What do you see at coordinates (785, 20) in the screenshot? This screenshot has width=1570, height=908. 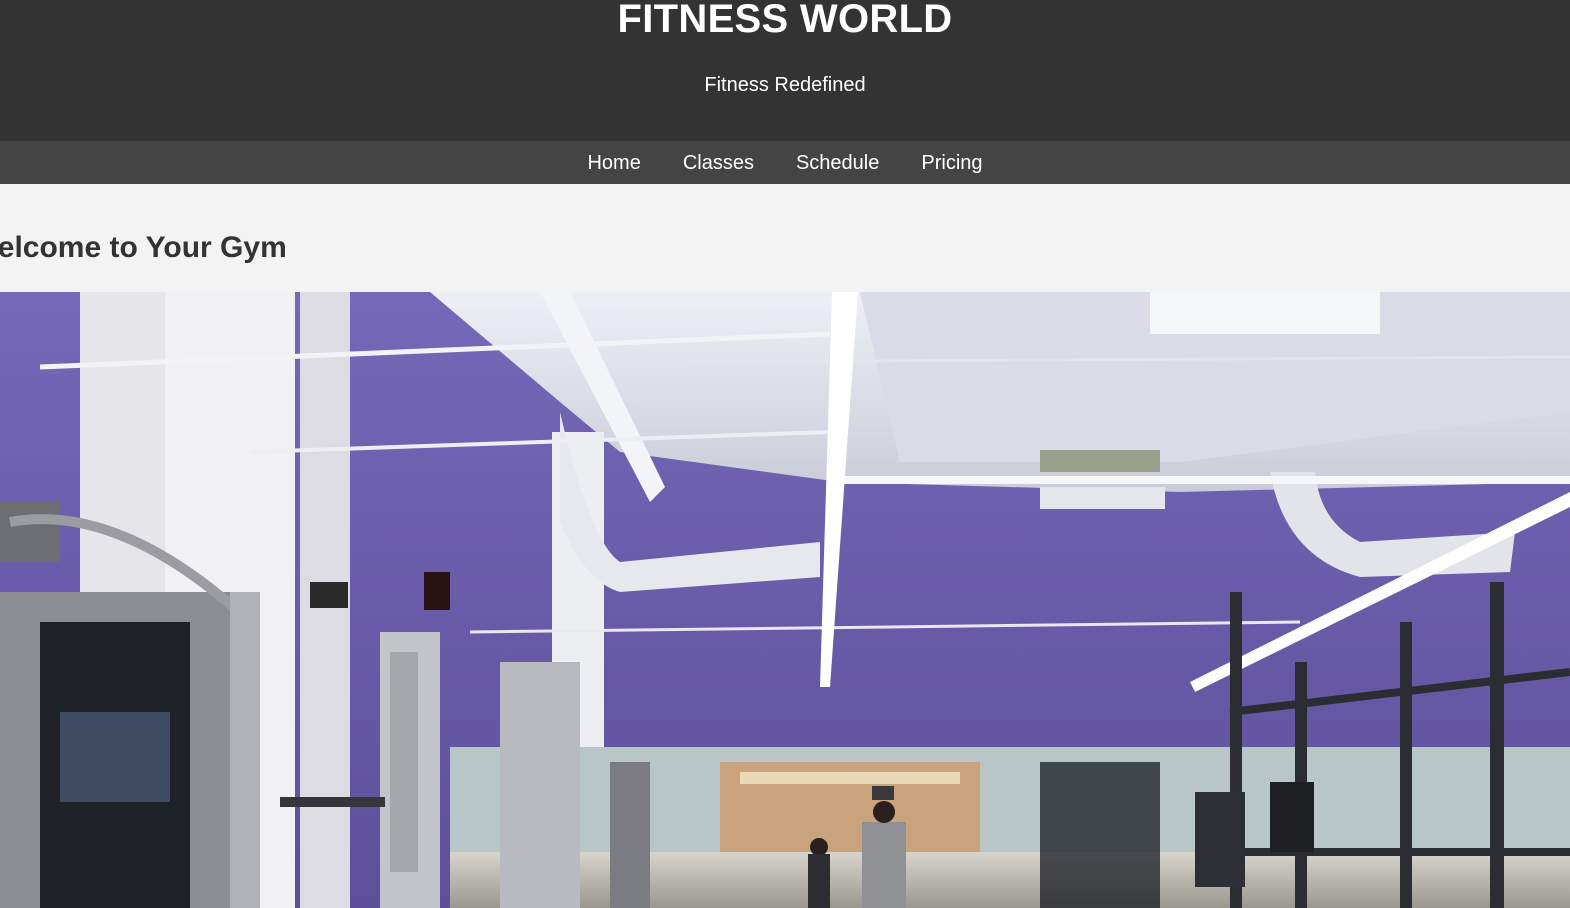 I see `site-title: FITNESS WORLD` at bounding box center [785, 20].